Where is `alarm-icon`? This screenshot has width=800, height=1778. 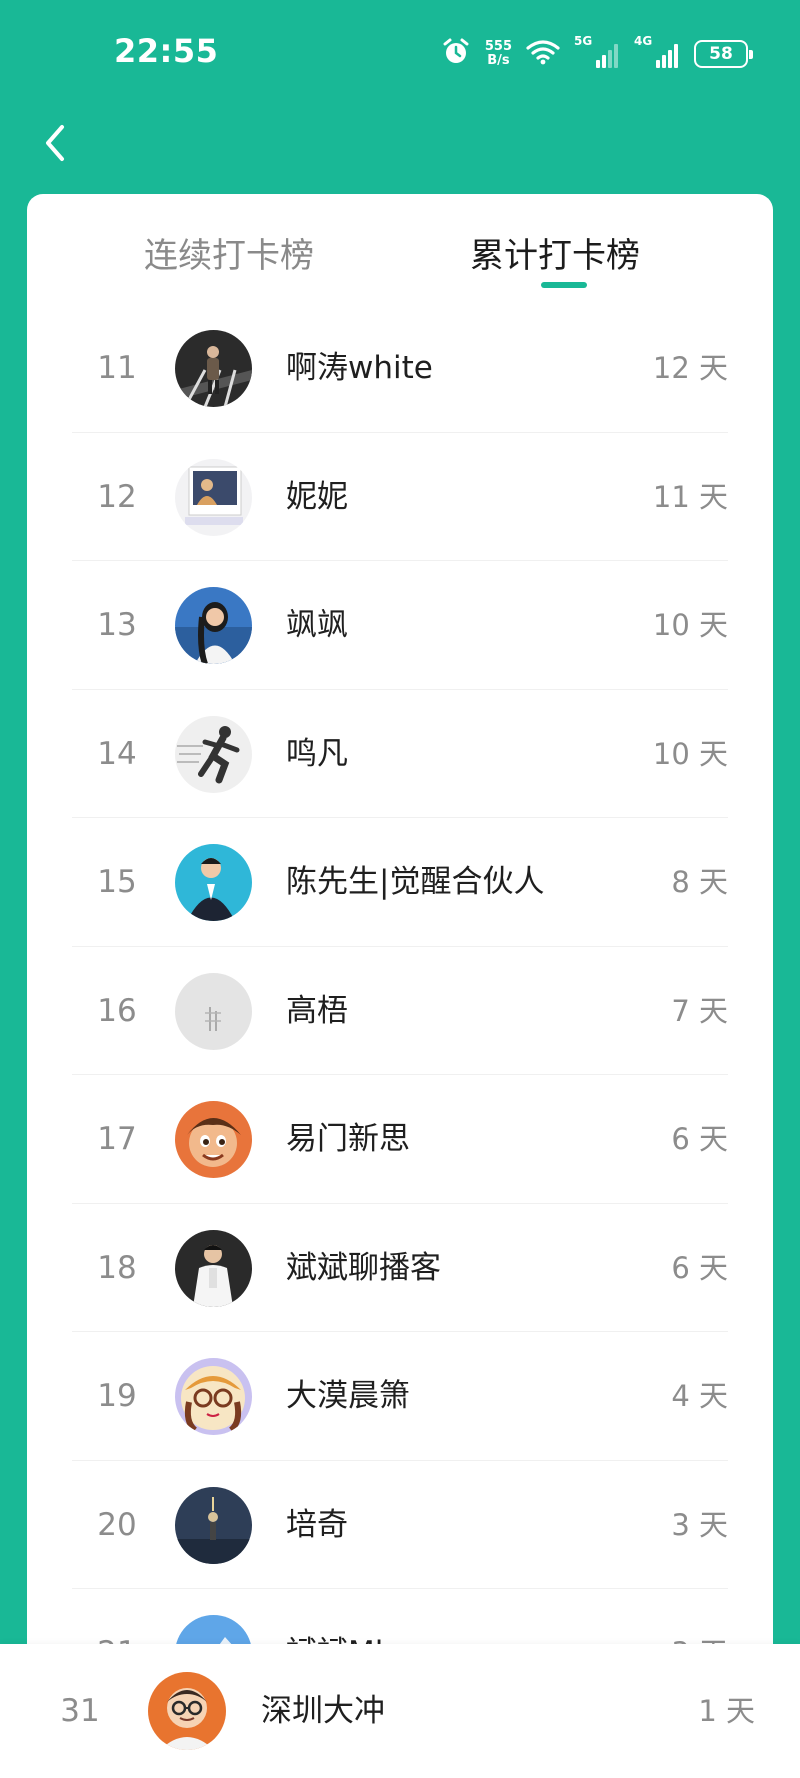
alarm-icon is located at coordinates (456, 54).